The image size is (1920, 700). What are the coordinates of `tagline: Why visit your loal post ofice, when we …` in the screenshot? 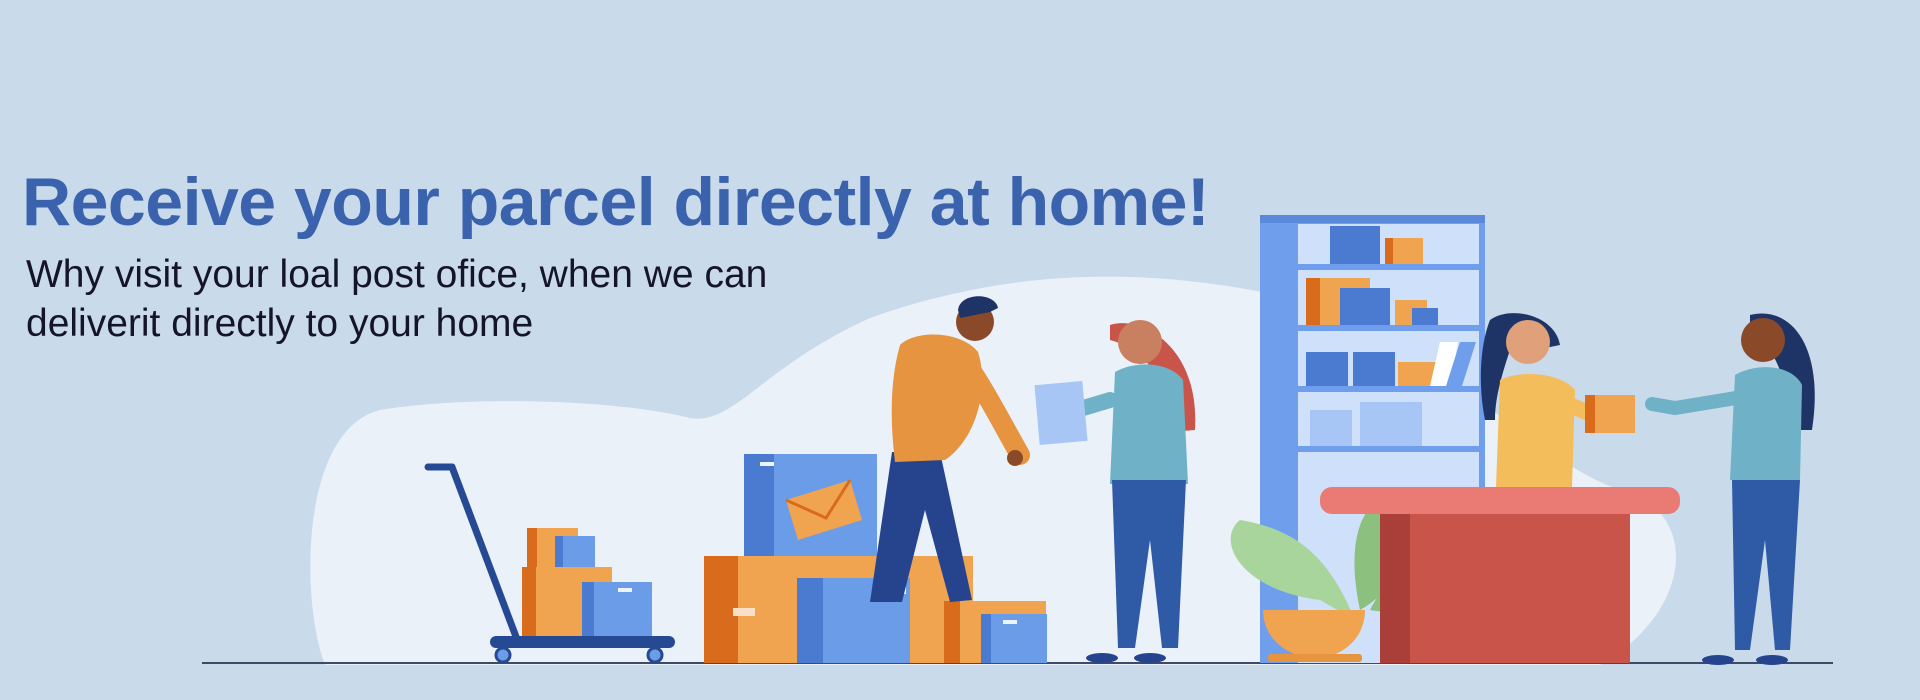 It's located at (466, 299).